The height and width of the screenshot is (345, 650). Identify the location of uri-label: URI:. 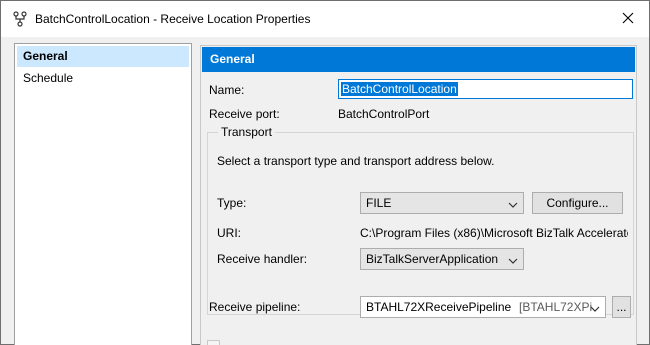
(229, 233).